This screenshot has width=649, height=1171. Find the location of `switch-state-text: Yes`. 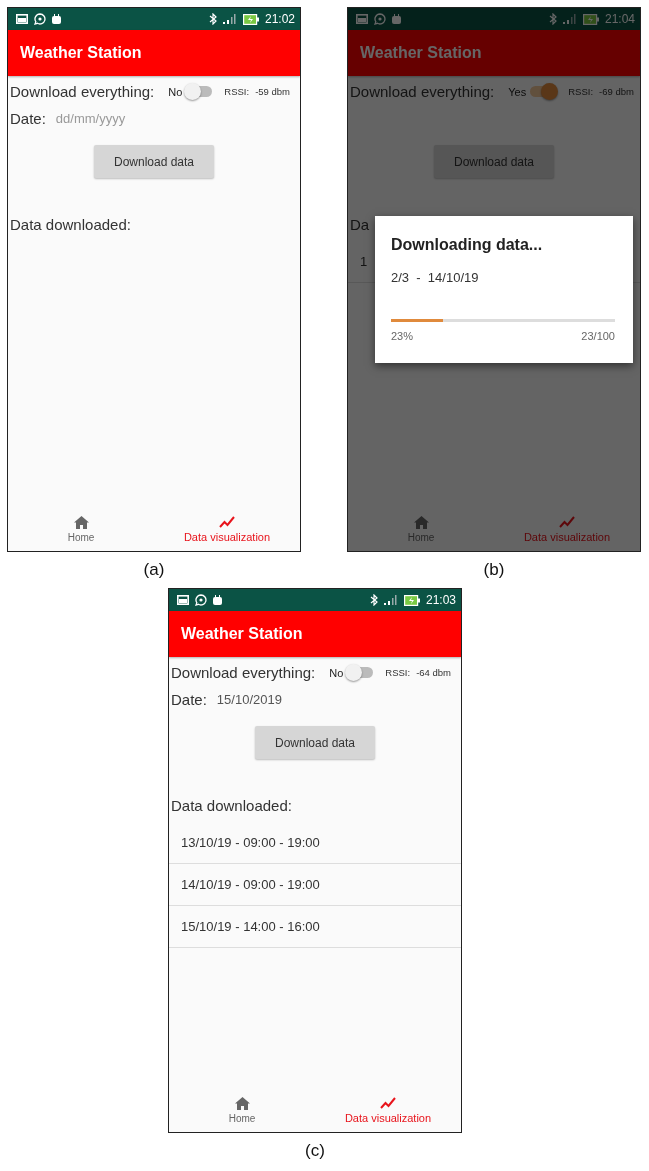

switch-state-text: Yes is located at coordinates (517, 91).